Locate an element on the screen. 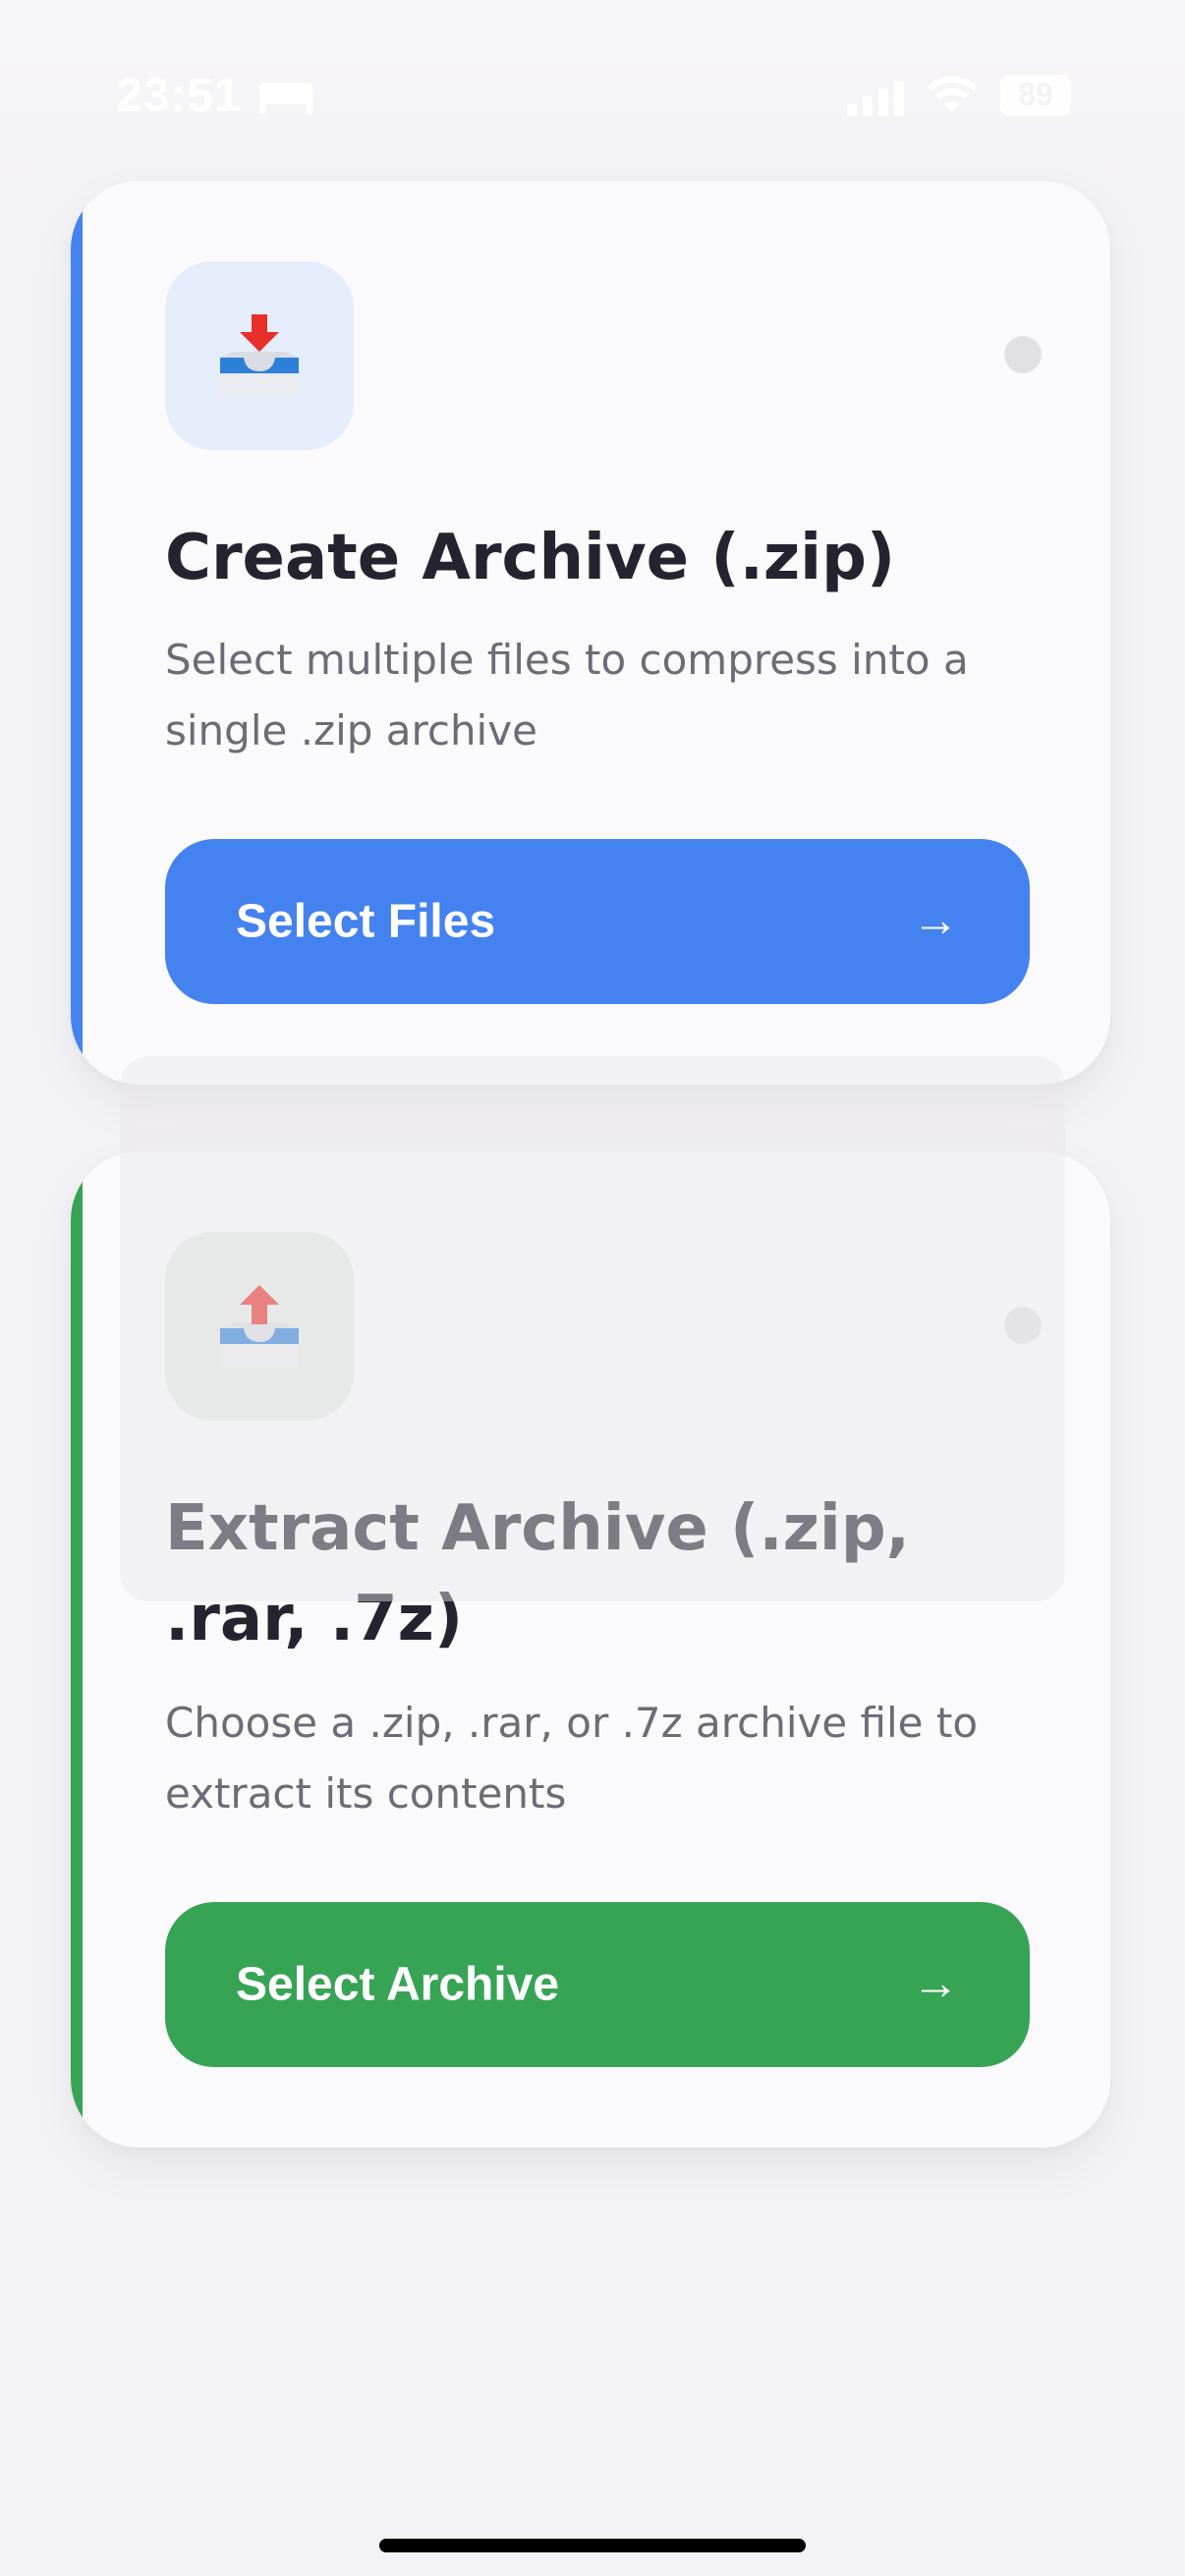 Image resolution: width=1185 pixels, height=2576 pixels. button-label: Select Archive is located at coordinates (398, 1984).